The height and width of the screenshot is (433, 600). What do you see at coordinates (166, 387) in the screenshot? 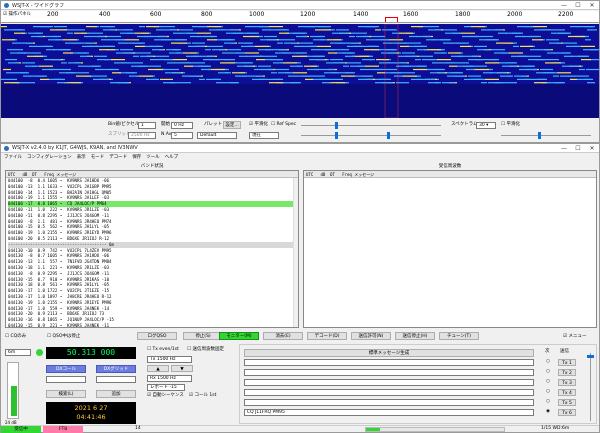
I see `report-spinbox: レポート -15` at bounding box center [166, 387].